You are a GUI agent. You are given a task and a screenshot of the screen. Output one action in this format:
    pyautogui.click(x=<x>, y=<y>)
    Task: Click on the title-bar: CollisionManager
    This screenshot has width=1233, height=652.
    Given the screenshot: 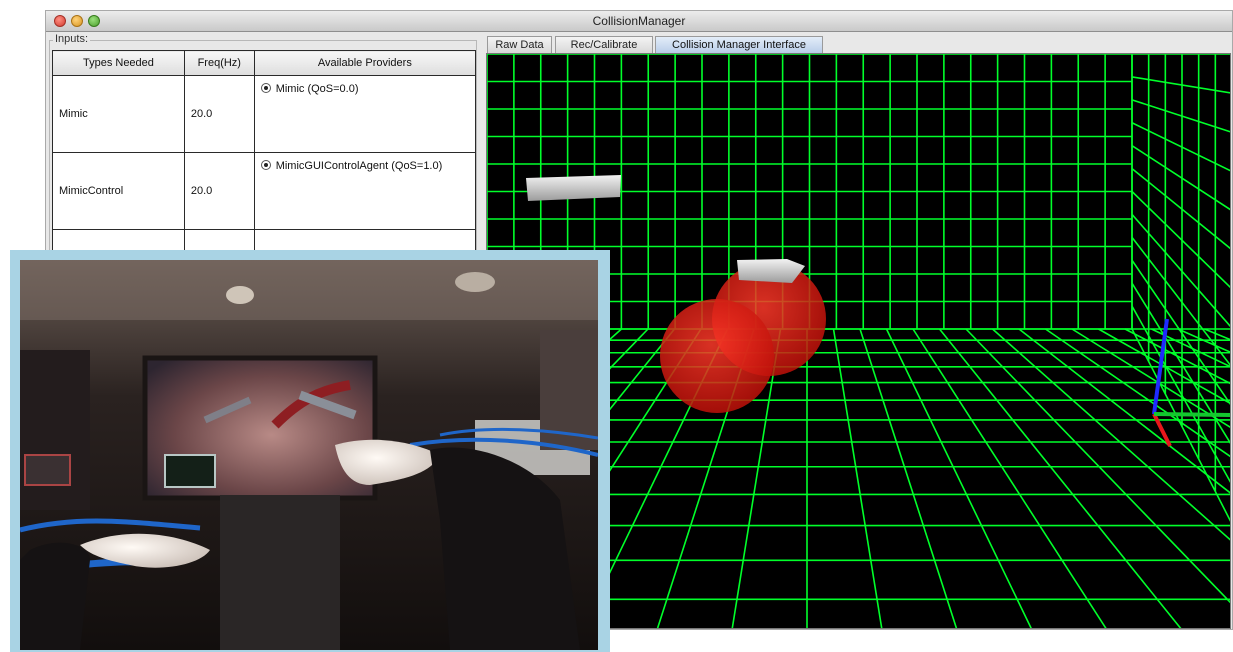 What is the action you would take?
    pyautogui.click(x=639, y=21)
    